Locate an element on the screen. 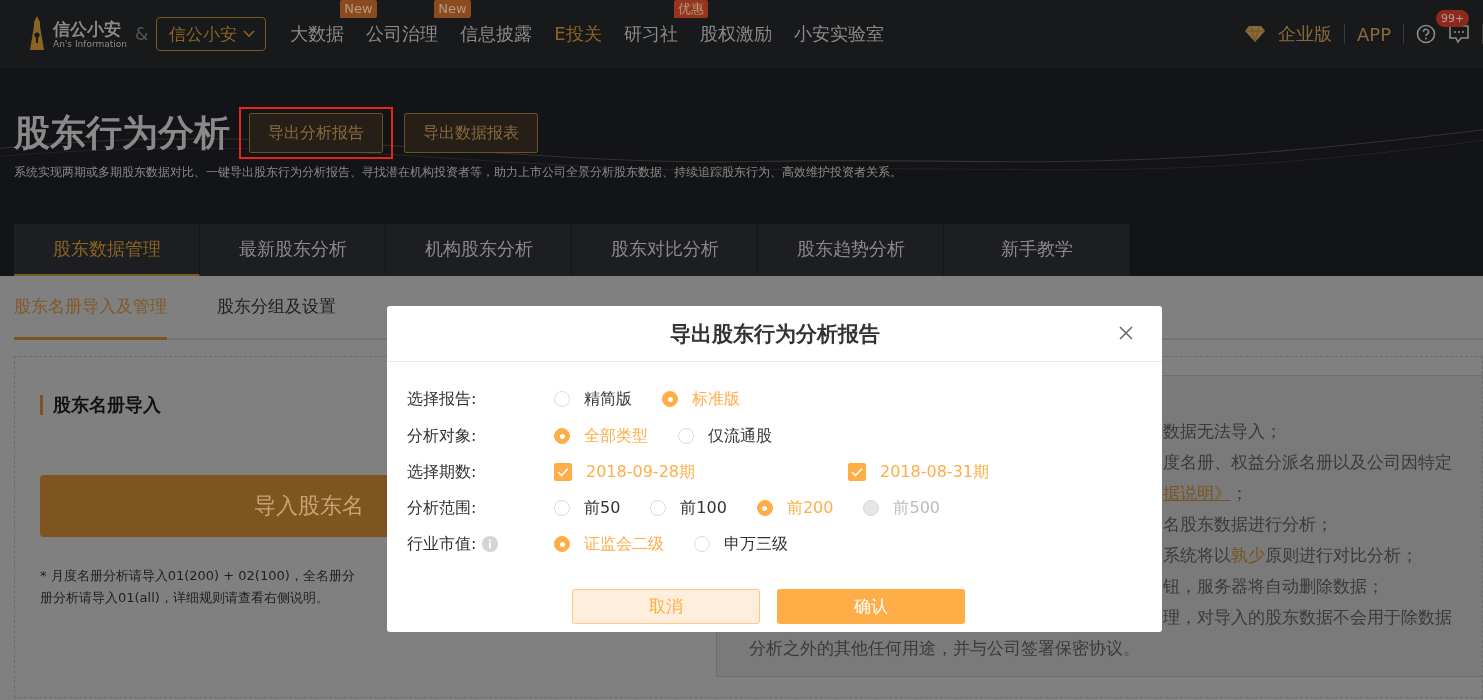 The height and width of the screenshot is (700, 1483). help-icon is located at coordinates (1426, 34).